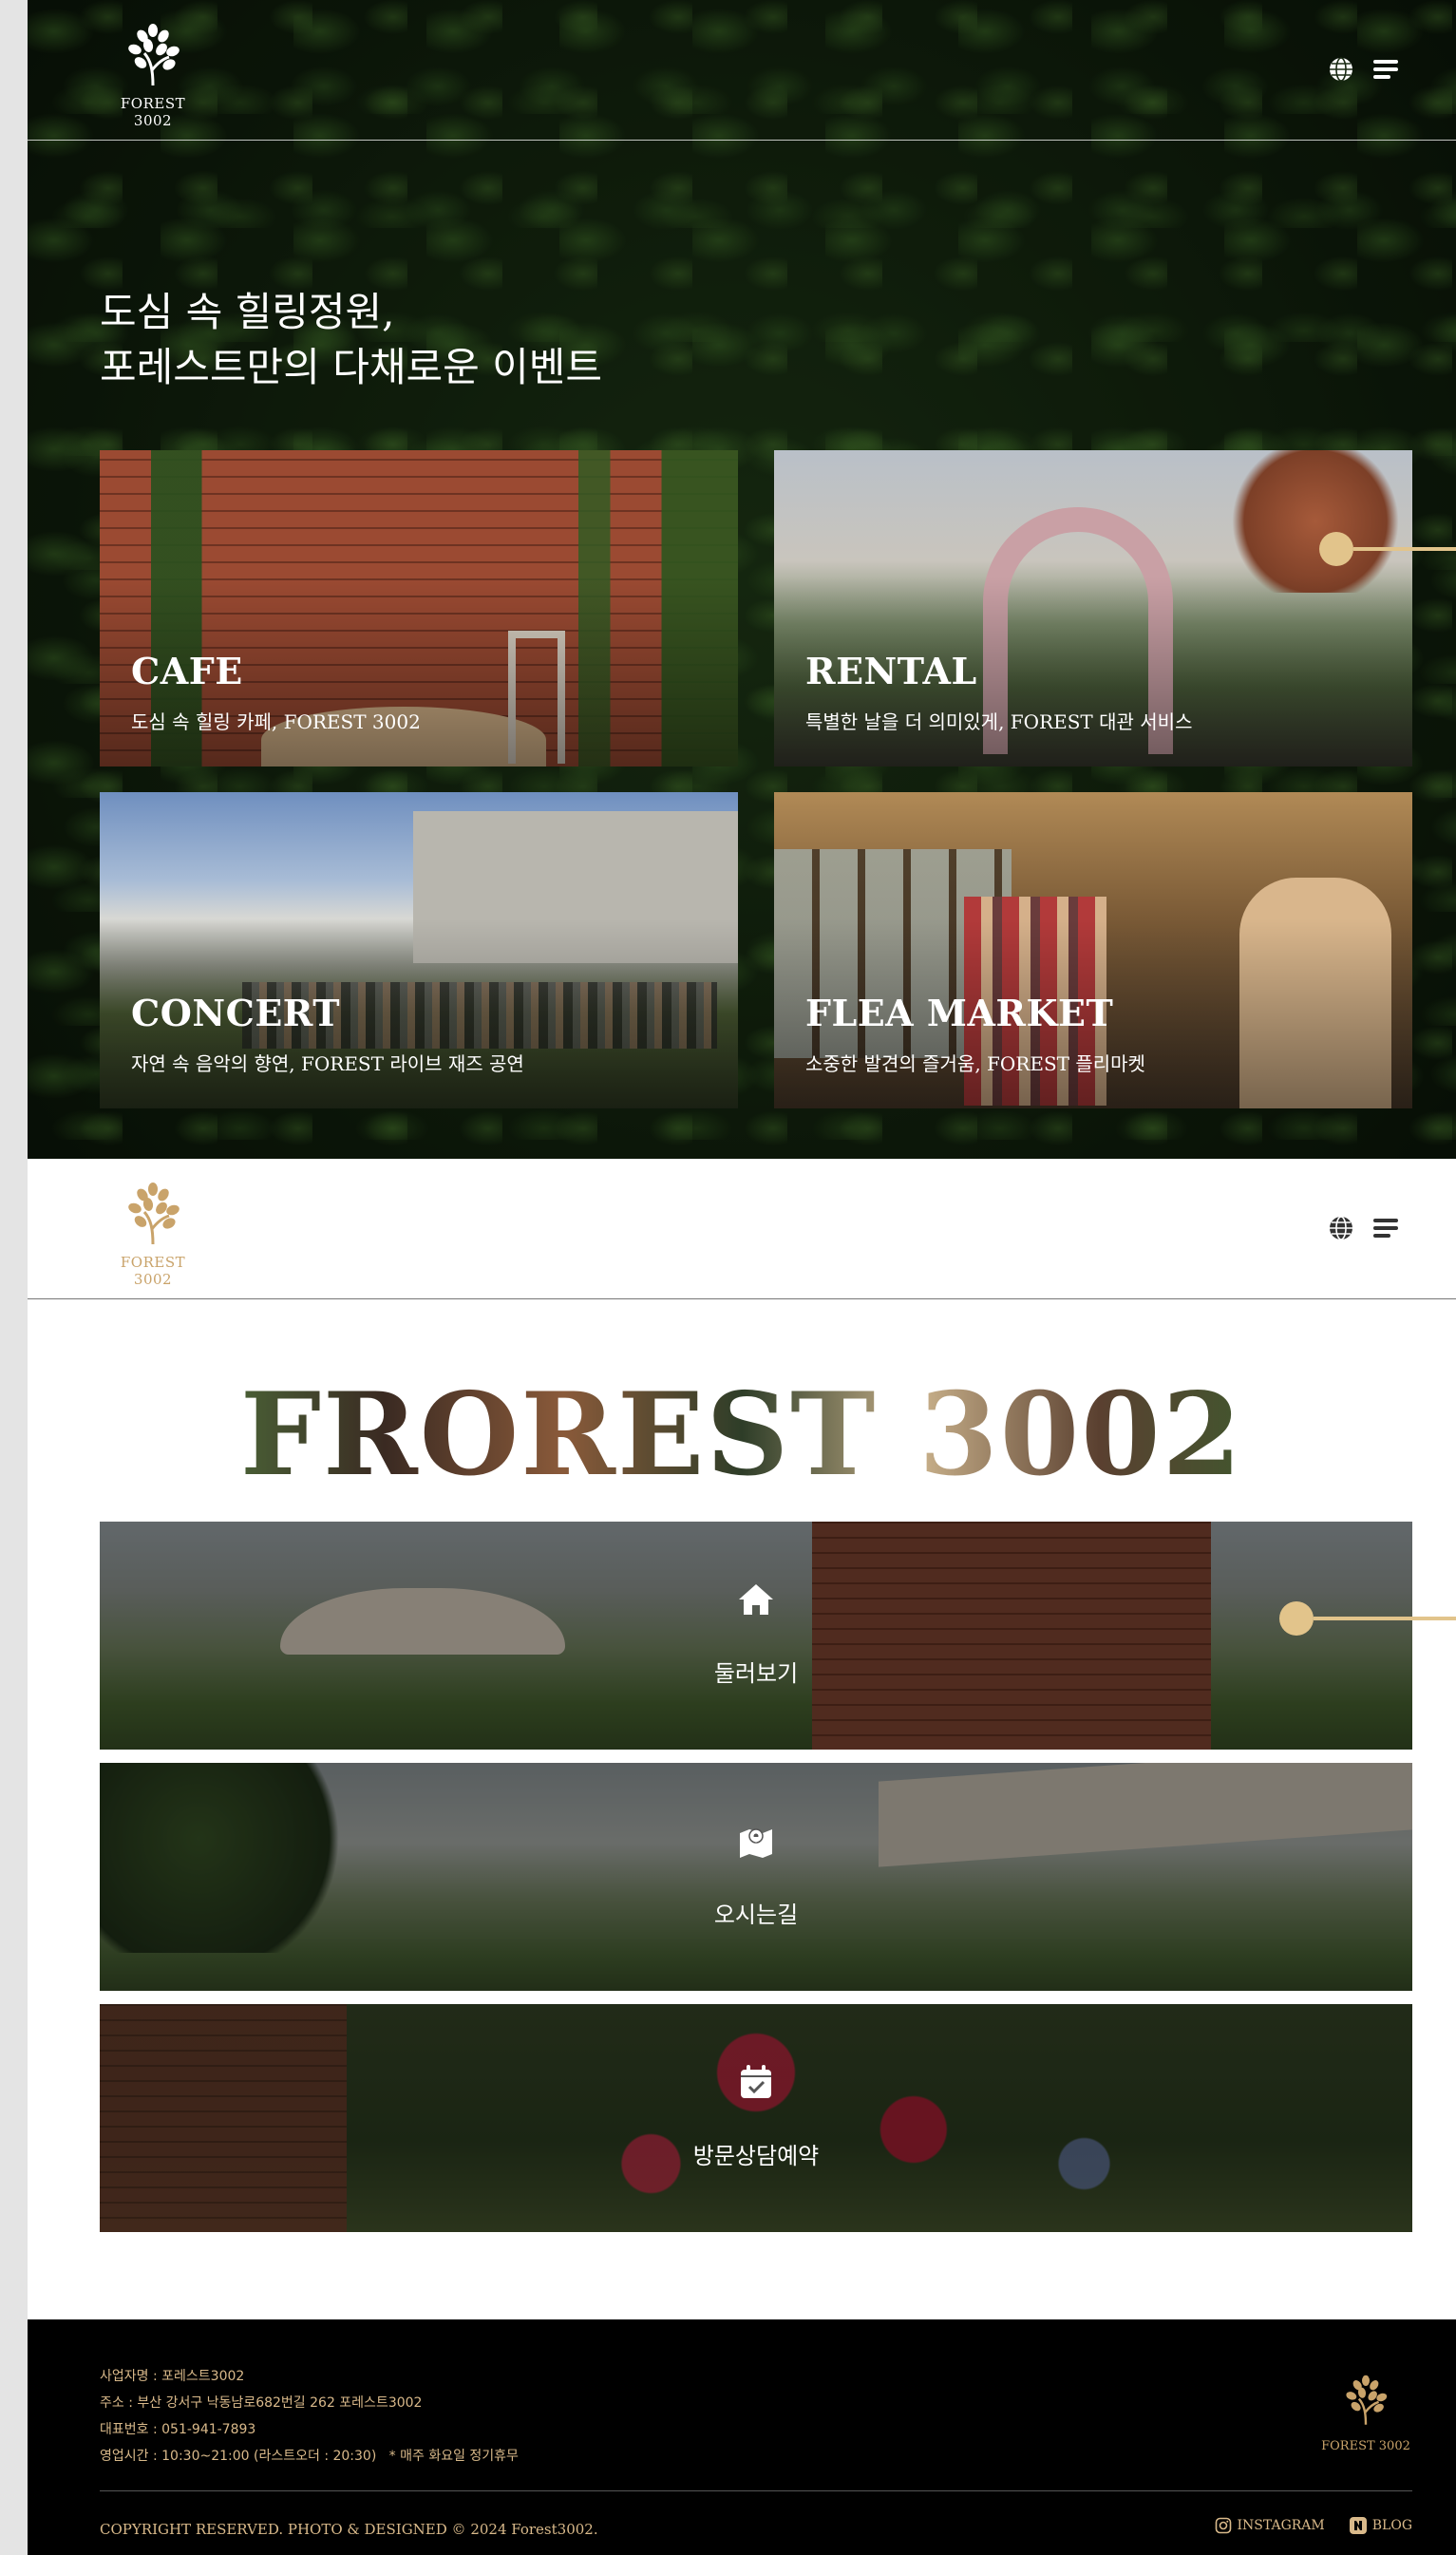 The height and width of the screenshot is (2555, 1456). I want to click on company-name: 사업자명 : 포레스트3002, so click(172, 2376).